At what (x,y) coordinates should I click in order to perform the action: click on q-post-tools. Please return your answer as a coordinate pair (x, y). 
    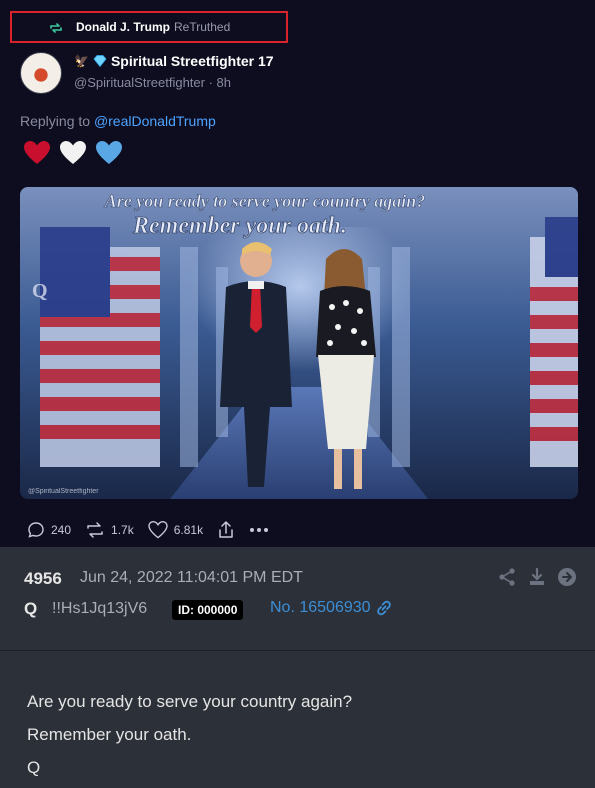
    Looking at the image, I should click on (537, 577).